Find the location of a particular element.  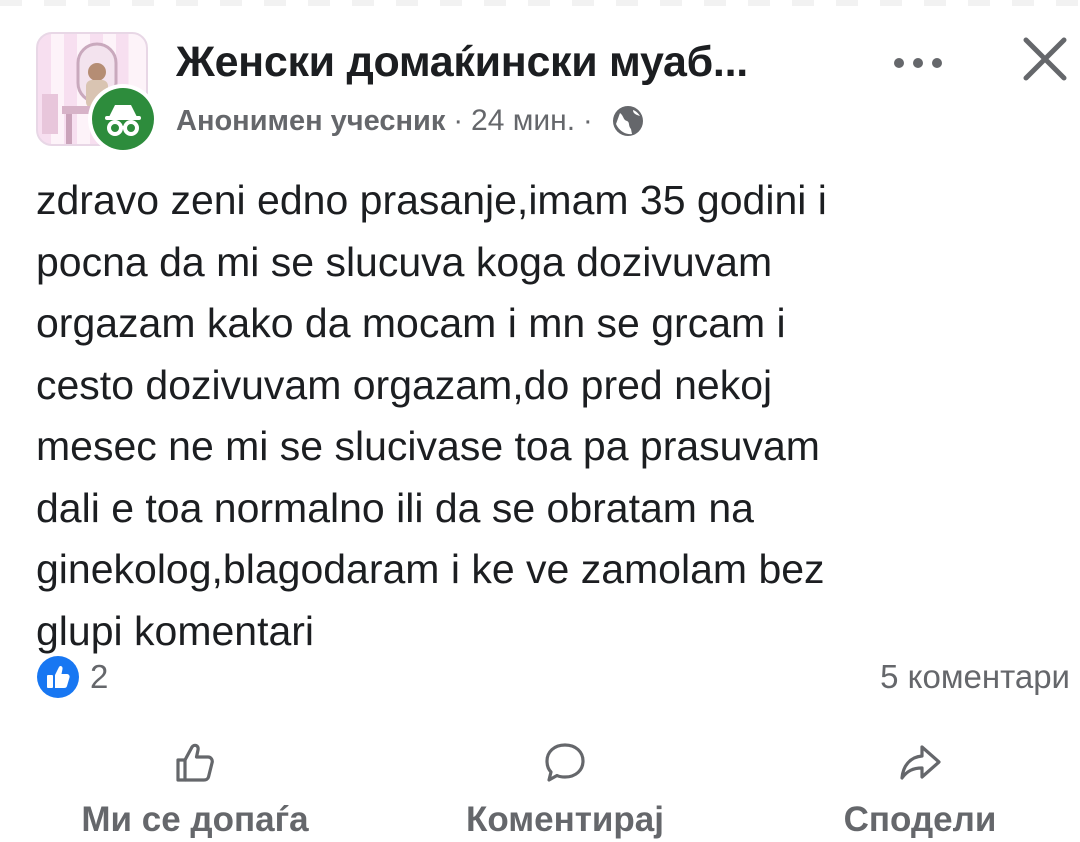

more-options-button is located at coordinates (924, 63).